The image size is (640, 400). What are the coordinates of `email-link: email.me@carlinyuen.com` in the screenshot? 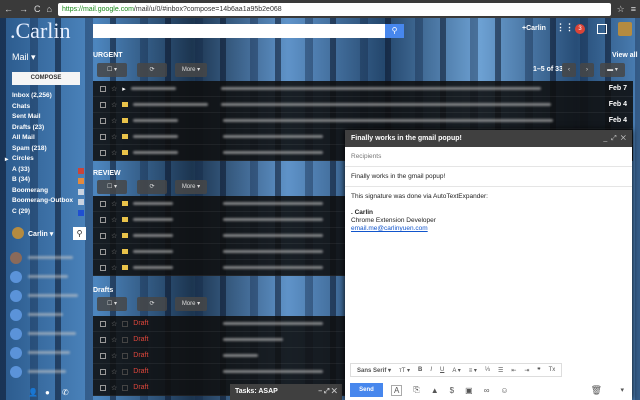 It's located at (488, 229).